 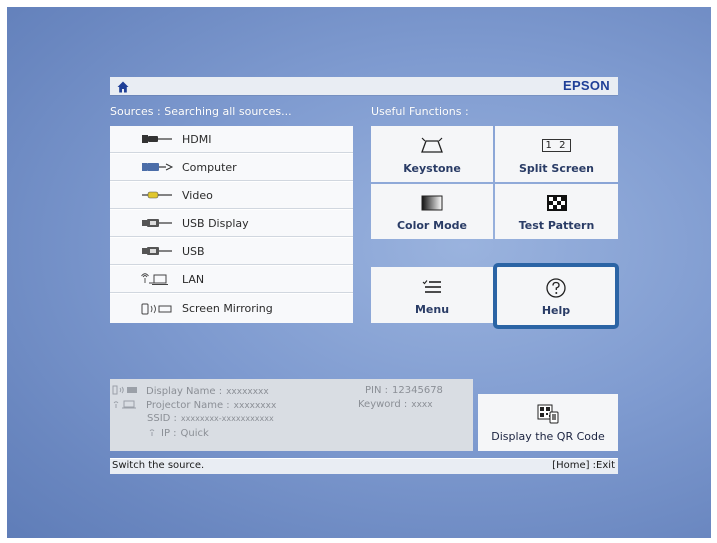 I want to click on source-label: USB, so click(x=193, y=251).